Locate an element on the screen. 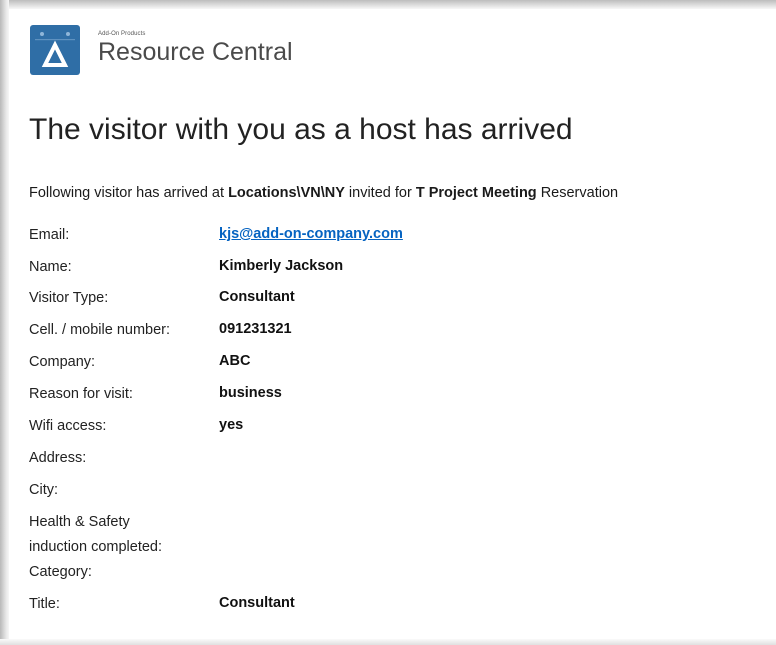 The height and width of the screenshot is (645, 776). reason-value: business is located at coordinates (250, 393).